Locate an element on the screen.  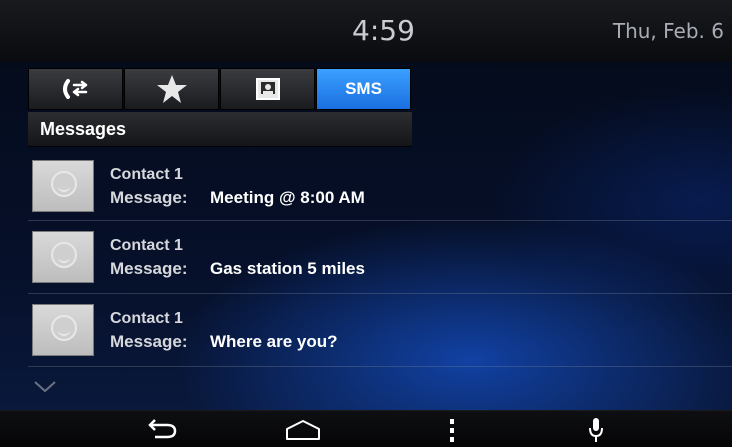
message-text: Meeting @ 8:00 AM is located at coordinates (287, 197).